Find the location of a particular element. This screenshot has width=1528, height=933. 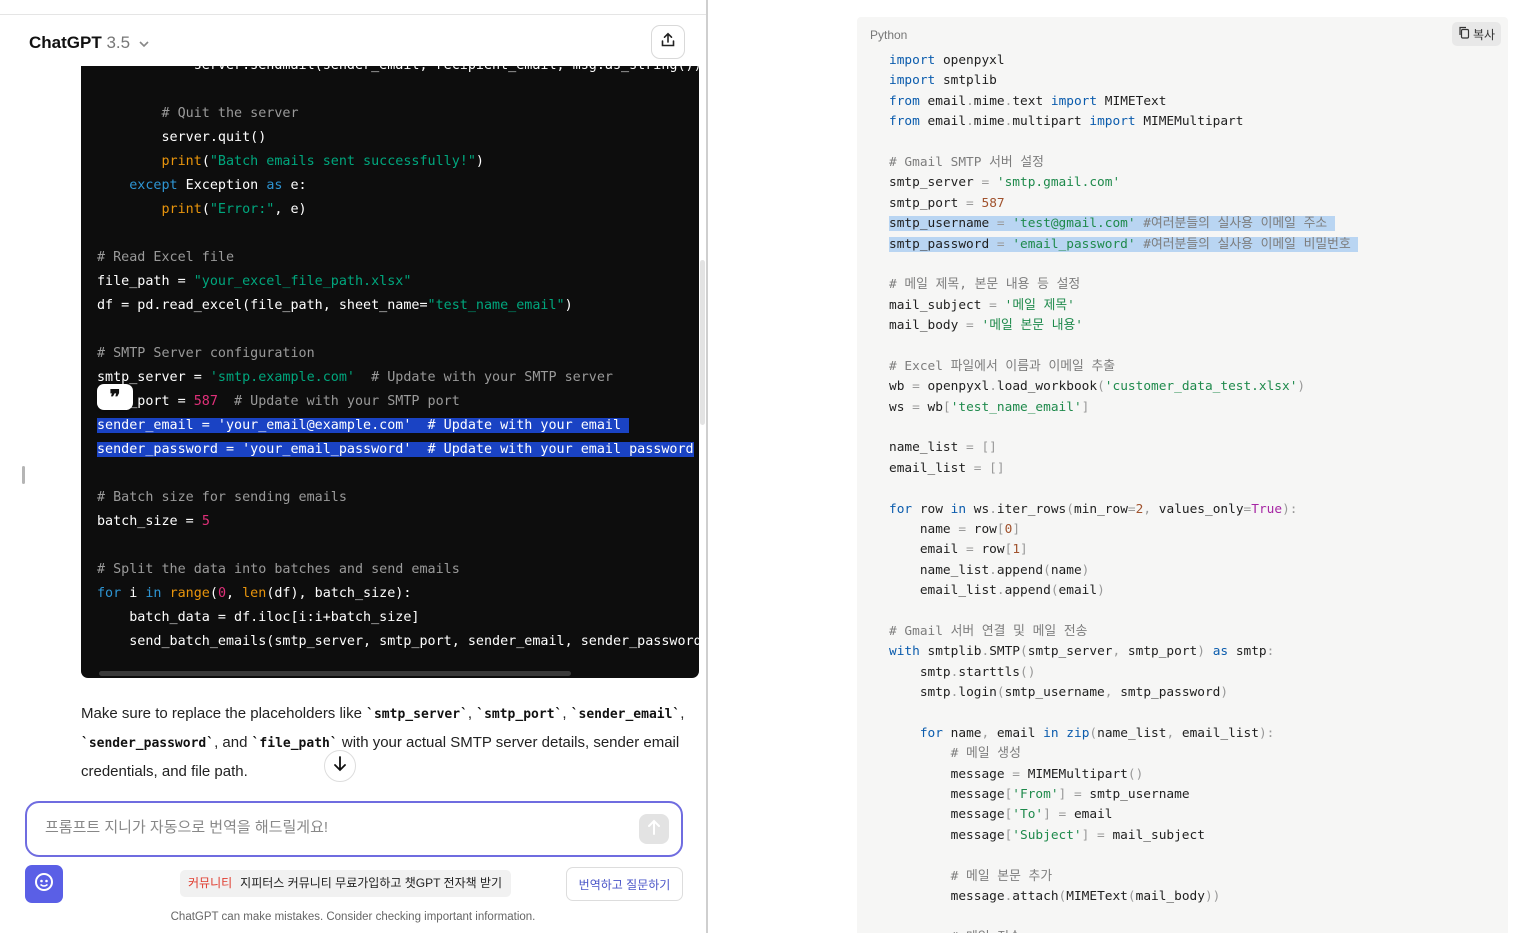

reference-code-line: # 메일 제목, 본문 내용 등 설정 is located at coordinates (1123, 285).